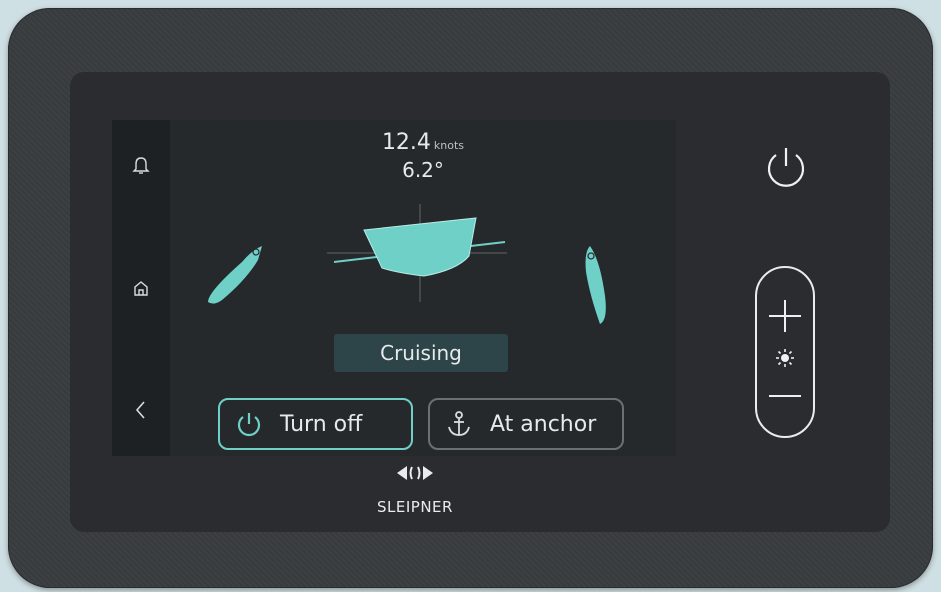  I want to click on at-anchor-label: At anchor, so click(543, 424).